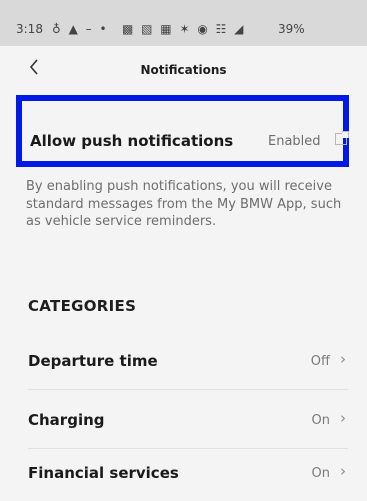 The image size is (367, 501). What do you see at coordinates (80, 29) in the screenshot?
I see `notification-icons: ♁ ▲ – •` at bounding box center [80, 29].